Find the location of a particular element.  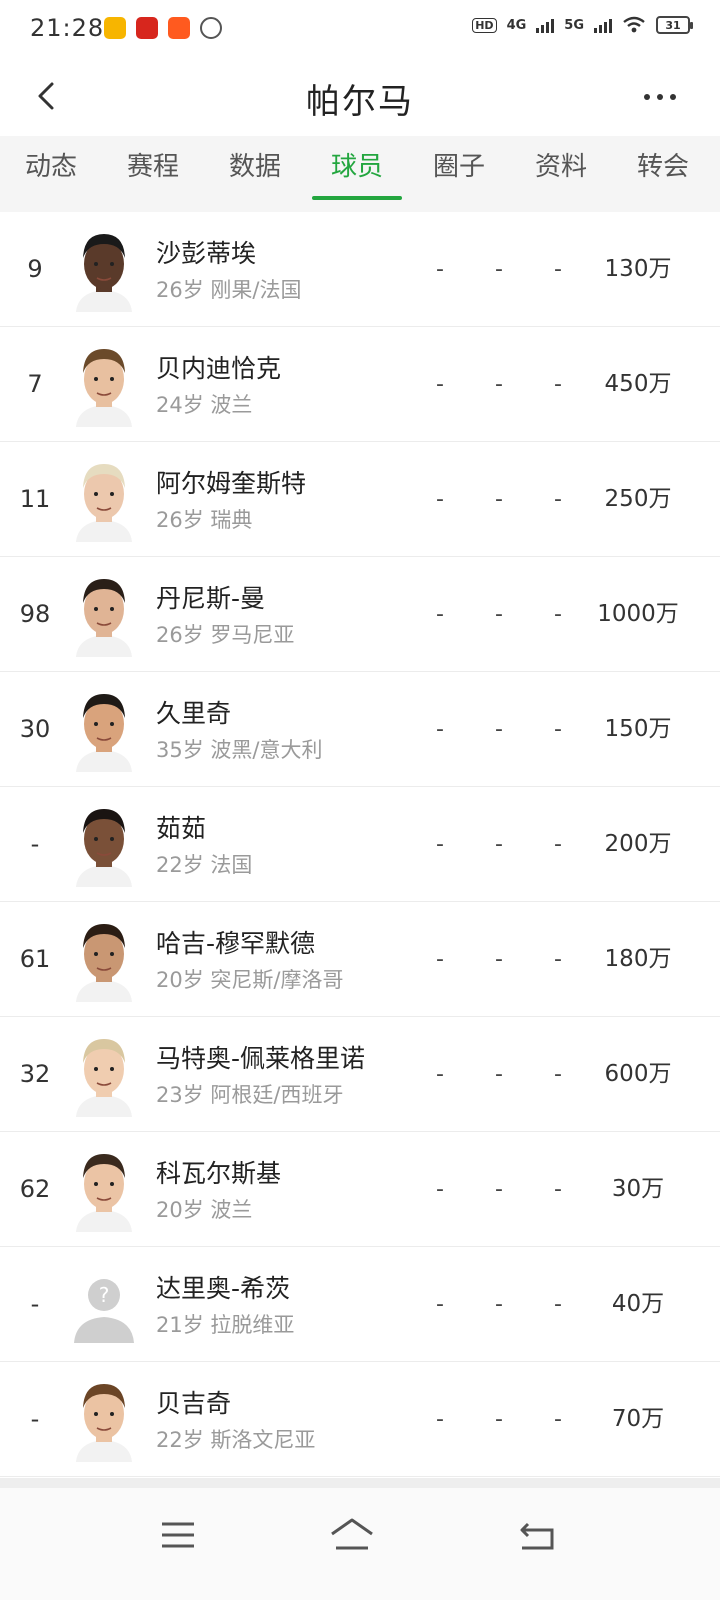

player-name: 贝吉奇 is located at coordinates (194, 1403).